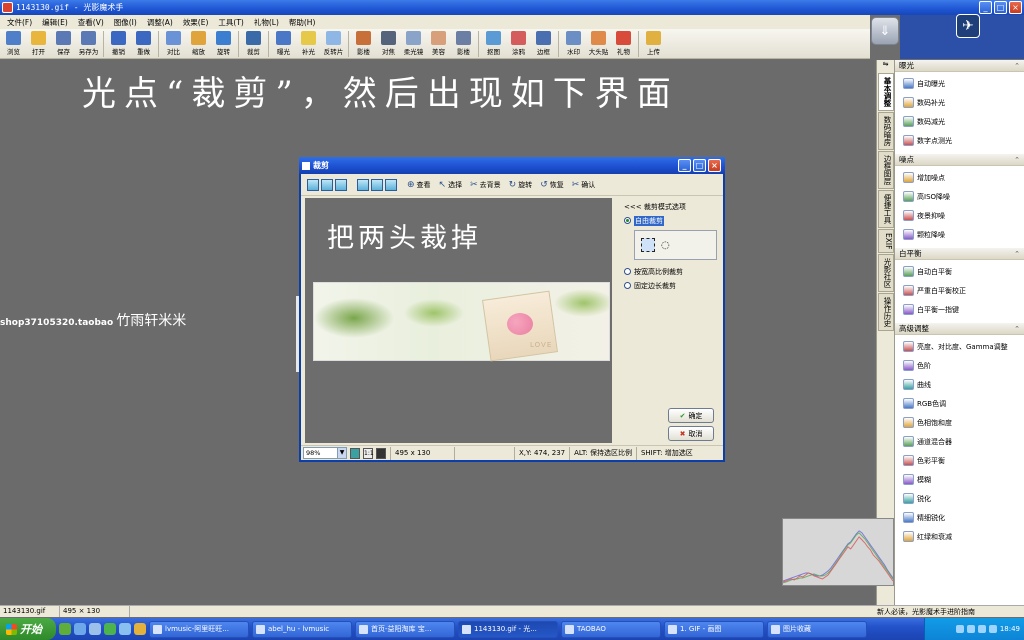 This screenshot has width=1024, height=640. Describe the element at coordinates (985, 7) in the screenshot. I see `minimize-button: _` at that location.